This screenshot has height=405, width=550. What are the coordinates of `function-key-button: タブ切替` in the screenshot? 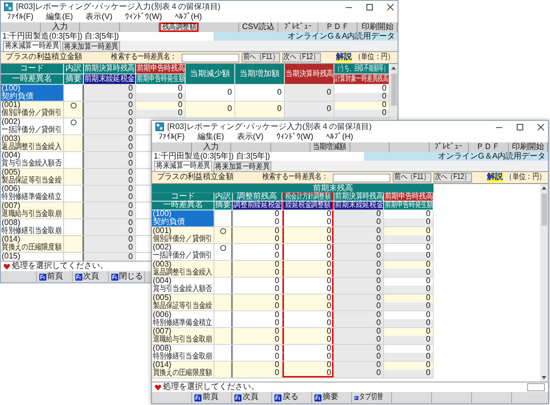 It's located at (372, 398).